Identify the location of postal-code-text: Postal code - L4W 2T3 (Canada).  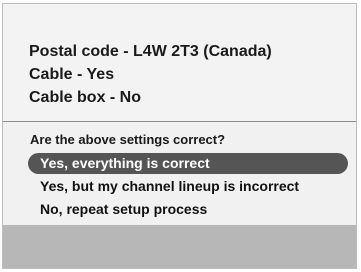
(150, 51).